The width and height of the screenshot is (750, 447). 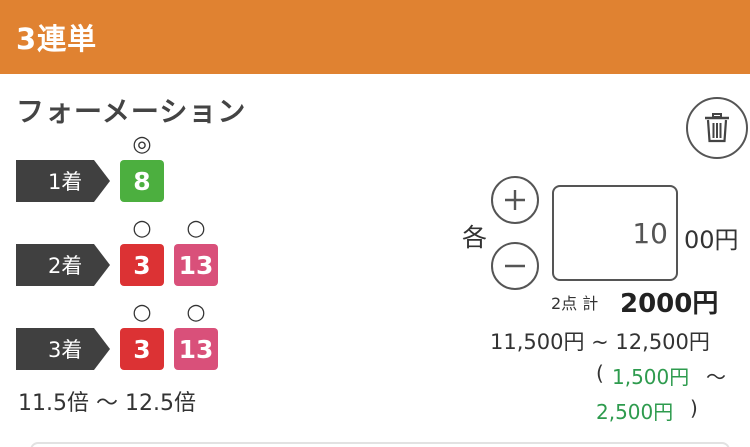 I want to click on total-amount: 2000円, so click(x=669, y=304).